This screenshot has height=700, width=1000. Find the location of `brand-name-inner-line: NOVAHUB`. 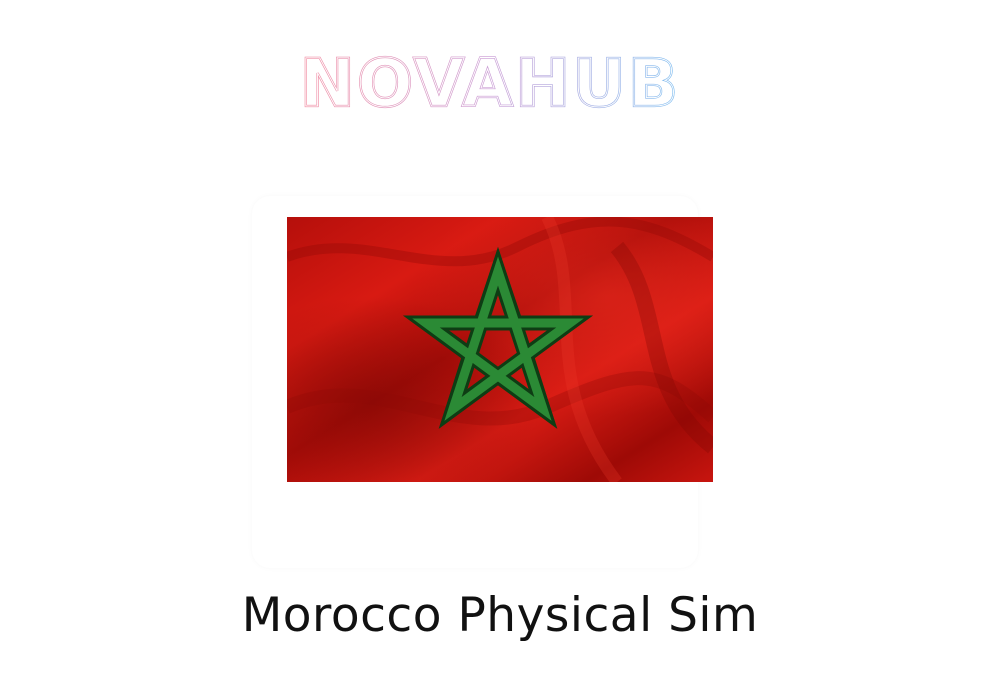

brand-name-inner-line: NOVAHUB is located at coordinates (490, 84).